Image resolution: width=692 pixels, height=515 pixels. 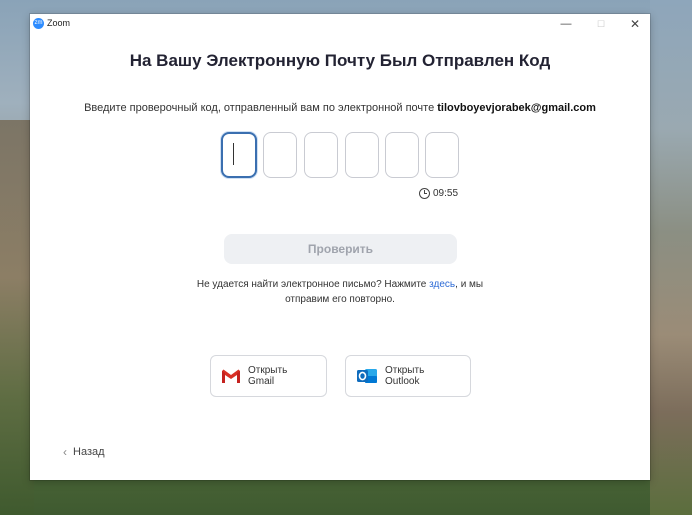 I want to click on back-button: ‹ Назад, so click(x=84, y=452).